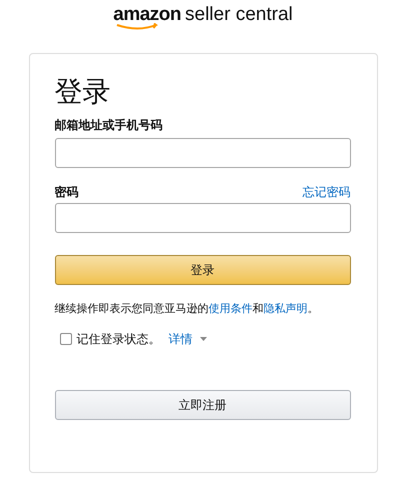 The height and width of the screenshot is (486, 406). Describe the element at coordinates (202, 153) in the screenshot. I see `email-field` at that location.